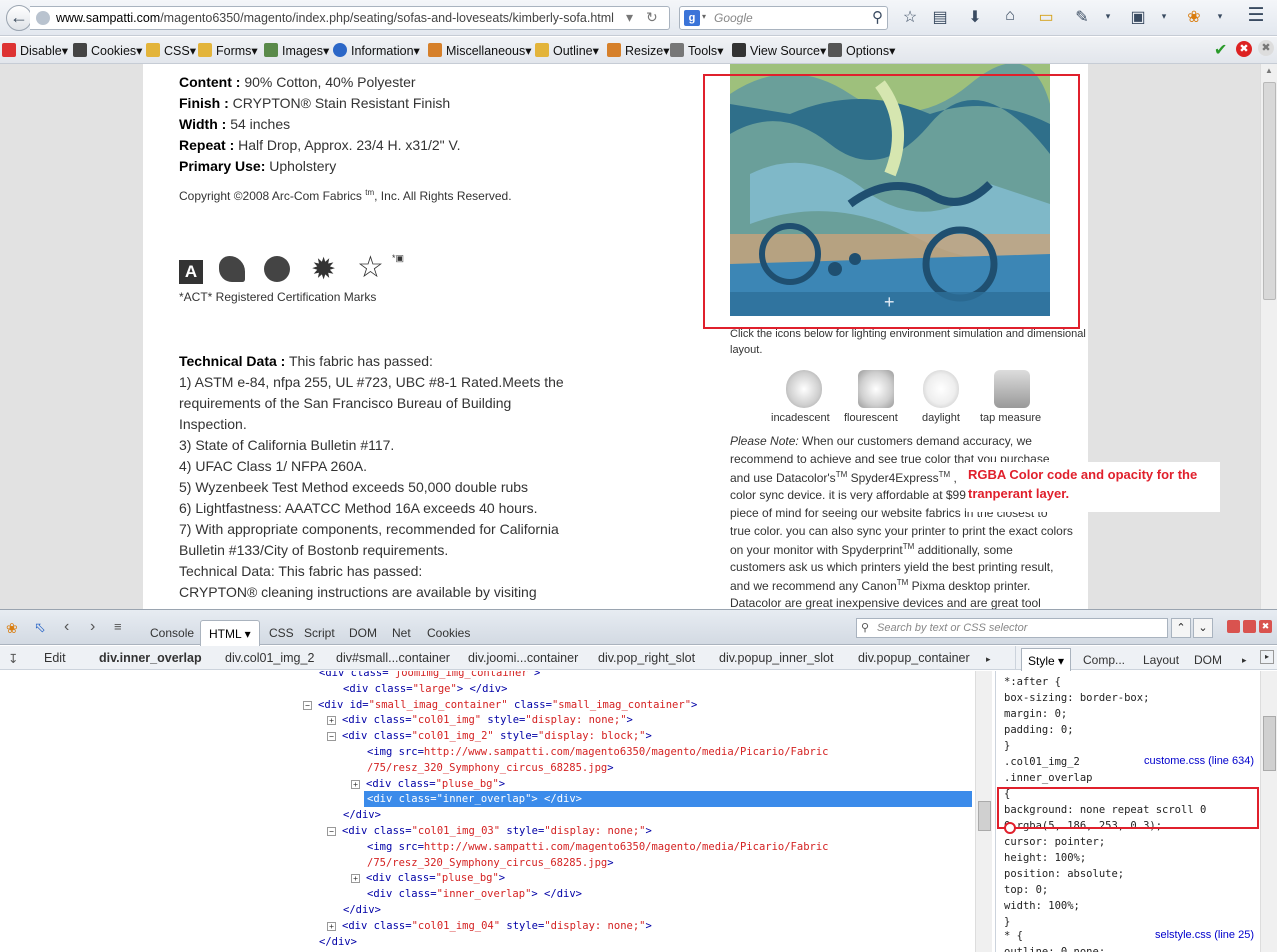 The width and height of the screenshot is (1277, 952). I want to click on breadcrumb-item: div.inner_overlap, so click(150, 658).